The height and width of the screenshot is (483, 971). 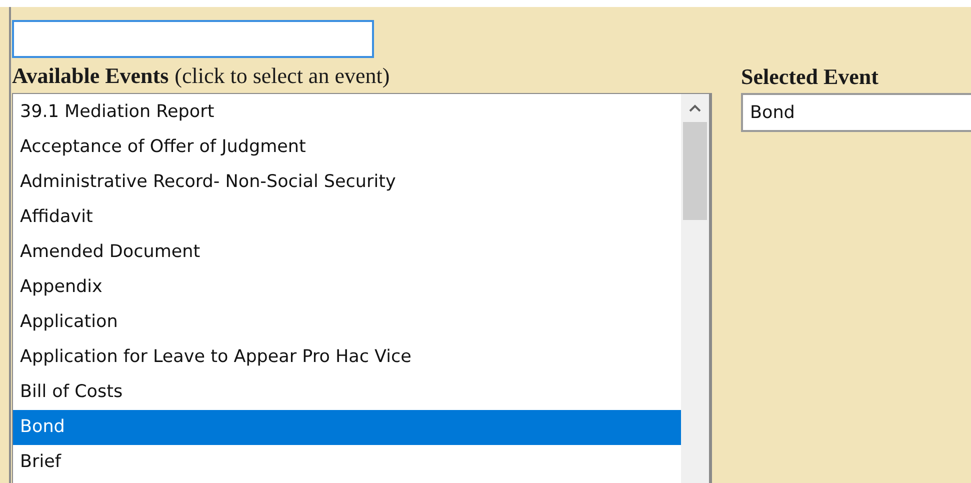 I want to click on scrollbar, so click(x=696, y=288).